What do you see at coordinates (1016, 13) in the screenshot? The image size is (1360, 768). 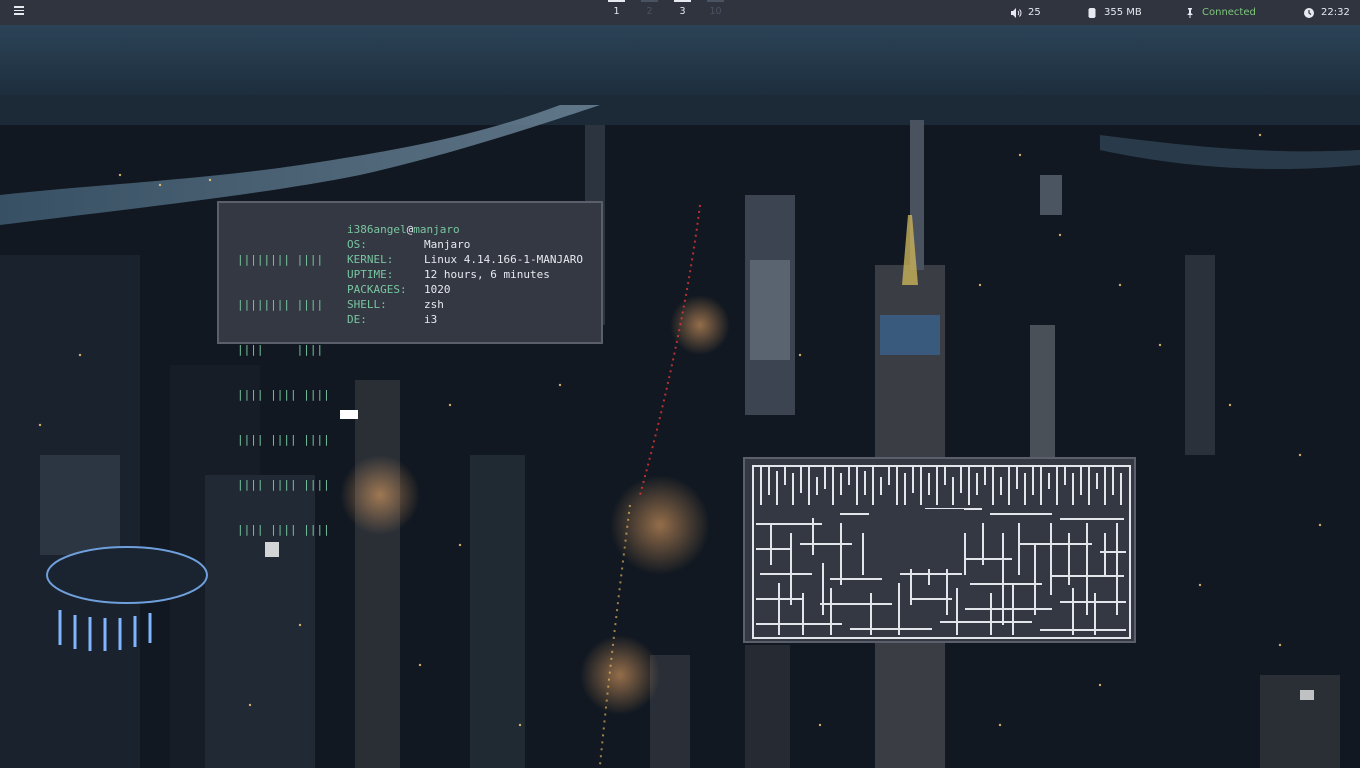 I see `speaker-icon` at bounding box center [1016, 13].